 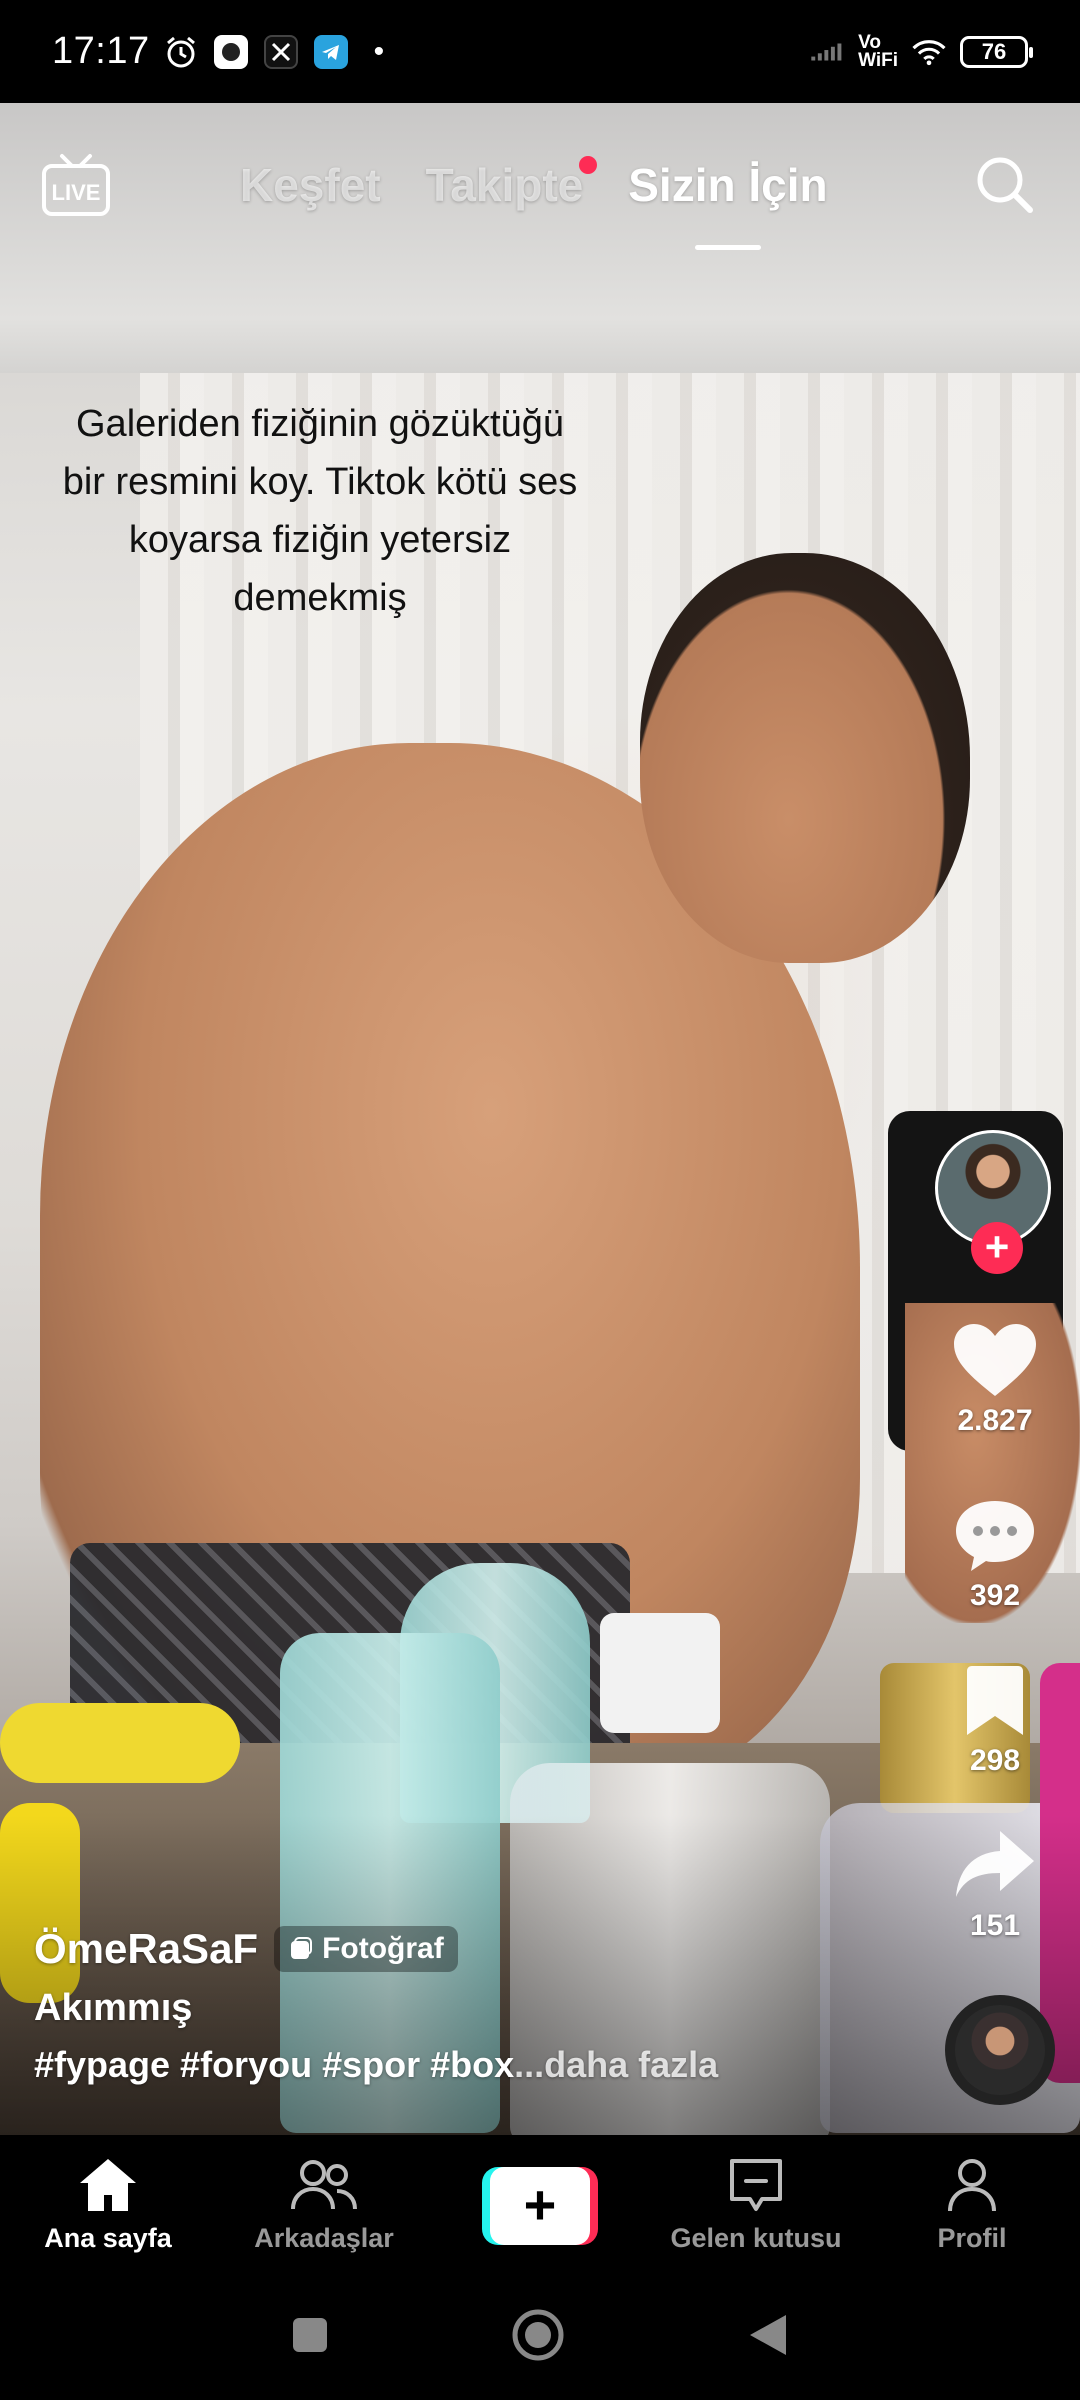 What do you see at coordinates (108, 2185) in the screenshot?
I see `home-icon` at bounding box center [108, 2185].